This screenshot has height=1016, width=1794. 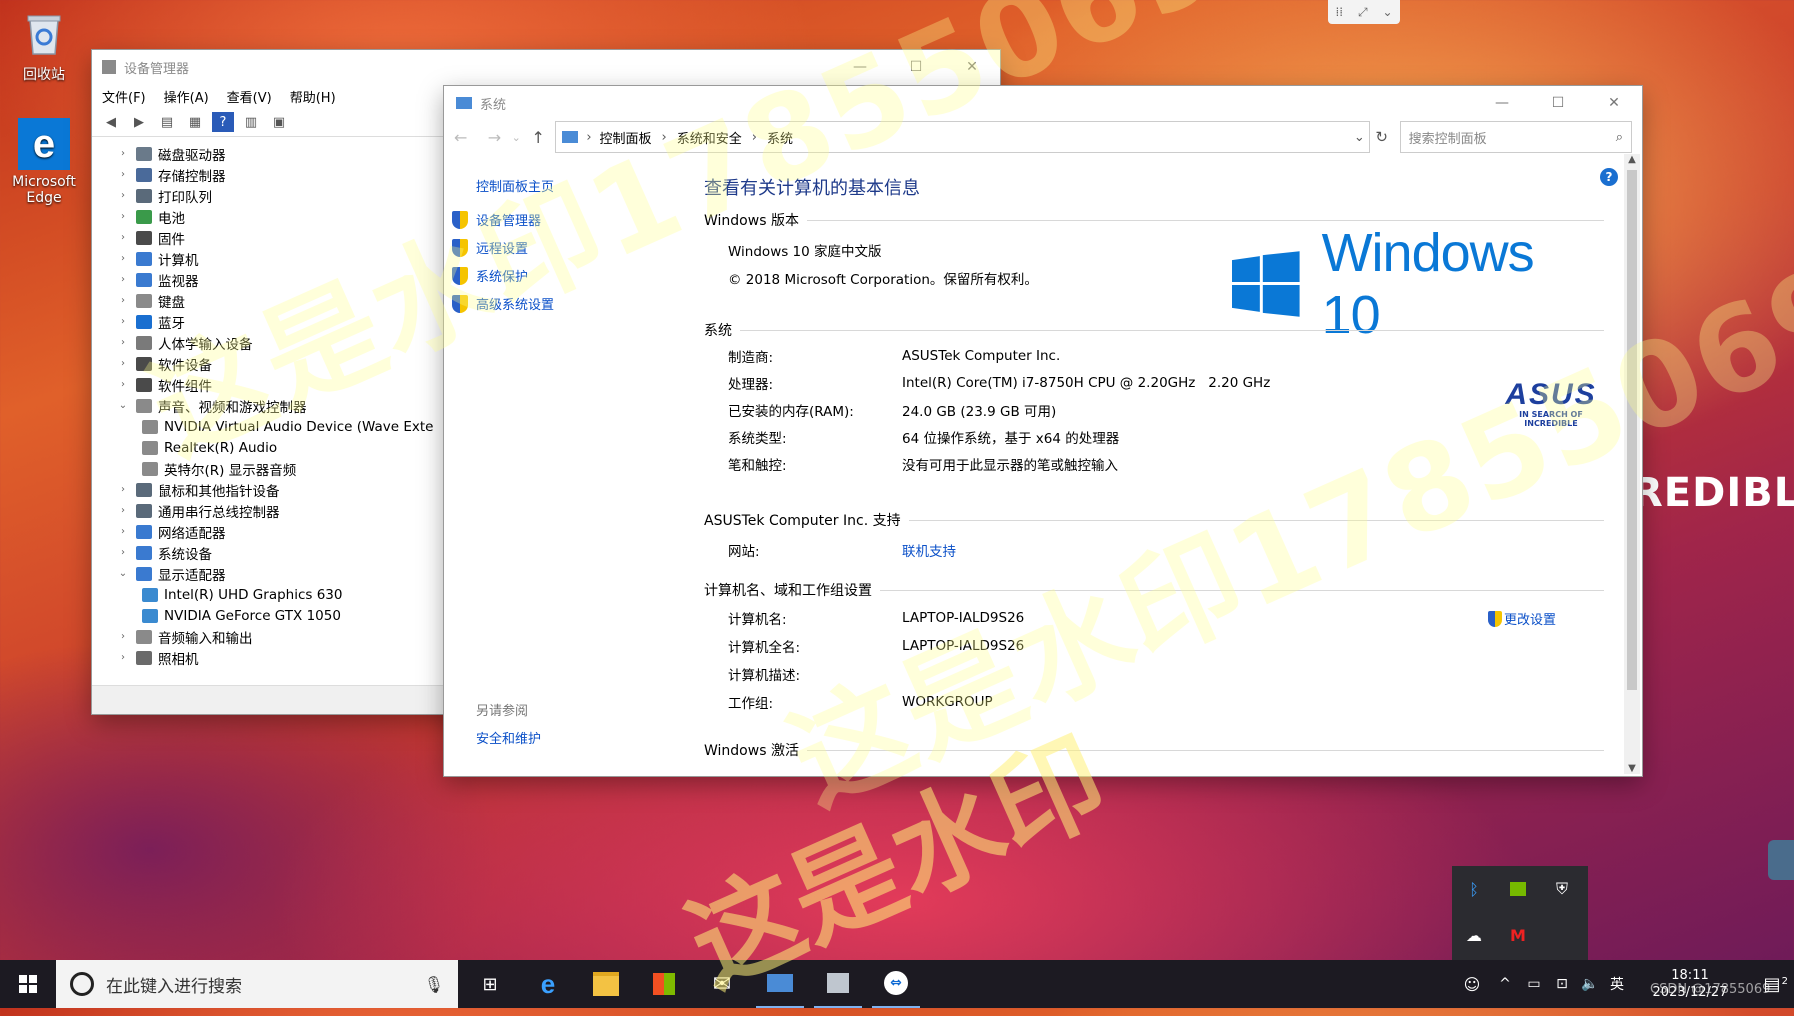 What do you see at coordinates (205, 344) in the screenshot?
I see `device-tree-label: 人体学输入设备` at bounding box center [205, 344].